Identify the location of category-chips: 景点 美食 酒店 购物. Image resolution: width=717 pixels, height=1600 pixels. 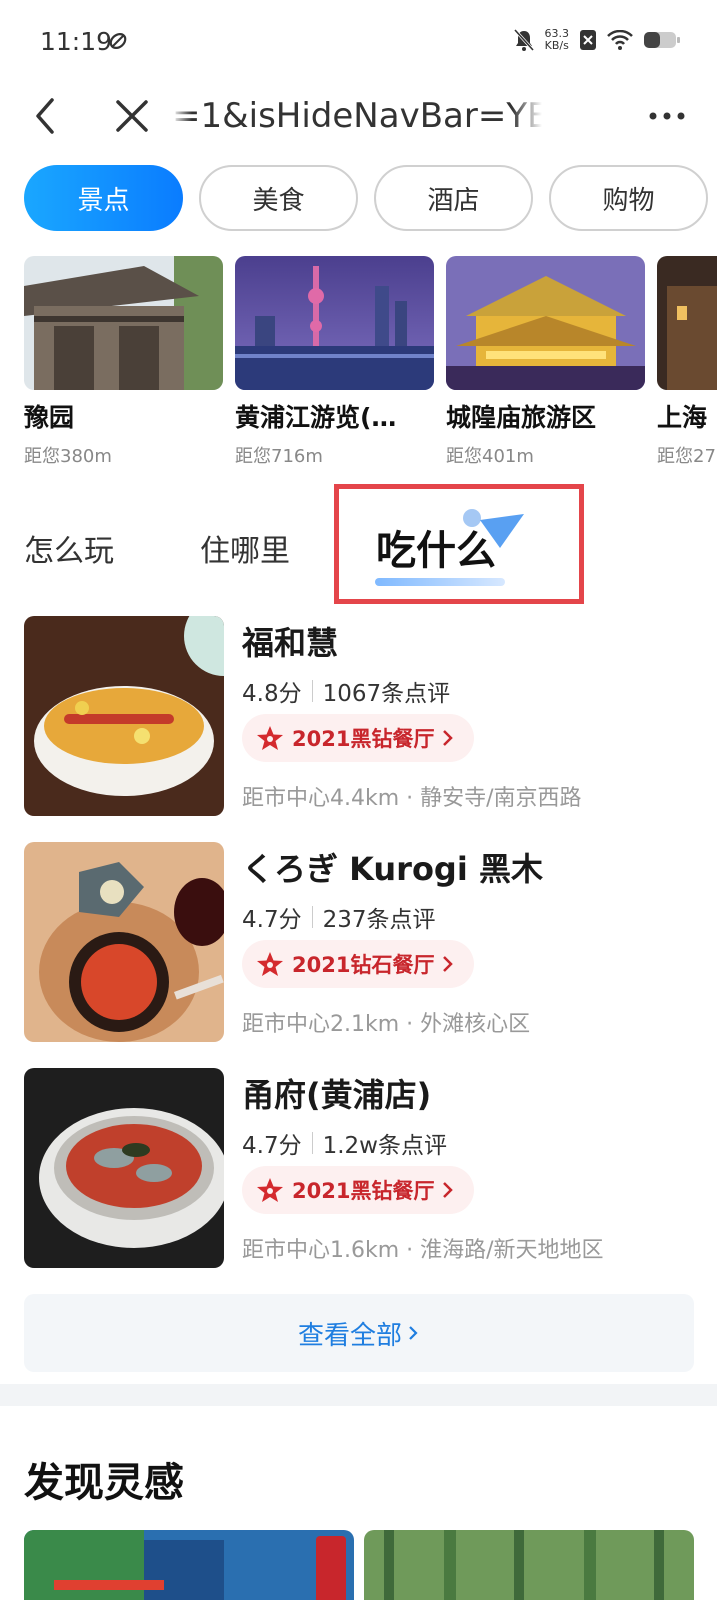
(366, 198).